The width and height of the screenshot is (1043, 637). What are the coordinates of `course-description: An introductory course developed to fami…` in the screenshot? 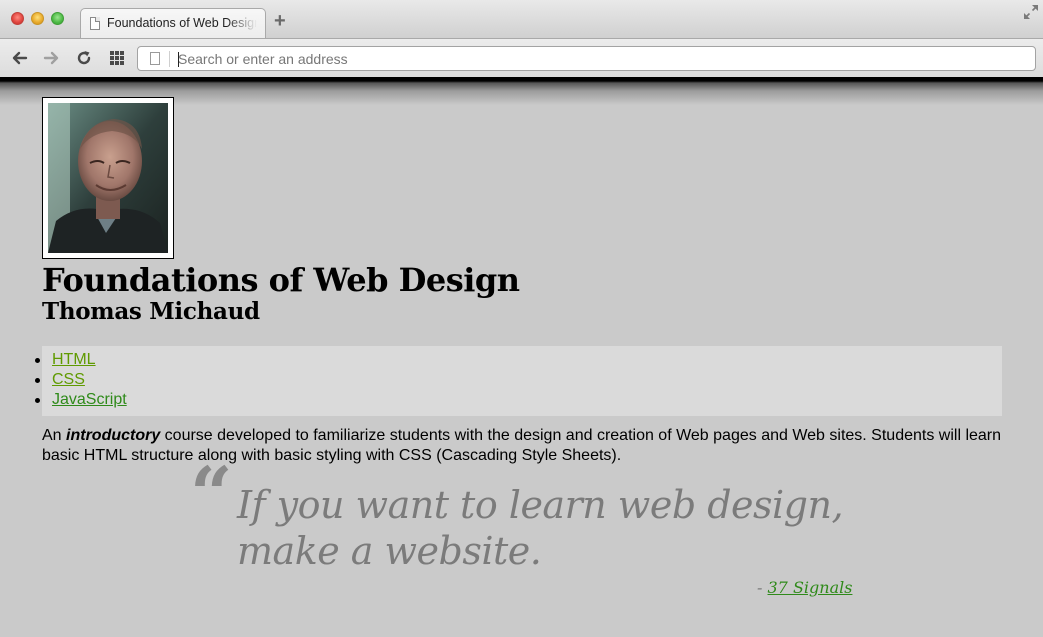 It's located at (524, 446).